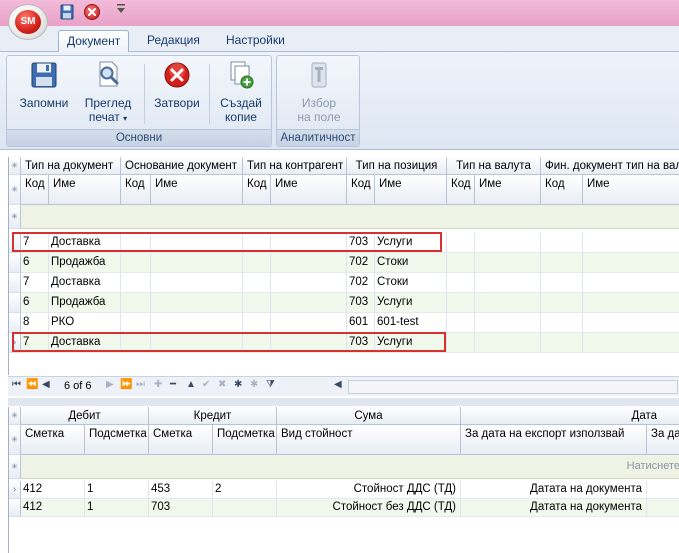  Describe the element at coordinates (411, 283) in the screenshot. I see `table-cell: Стоки` at that location.